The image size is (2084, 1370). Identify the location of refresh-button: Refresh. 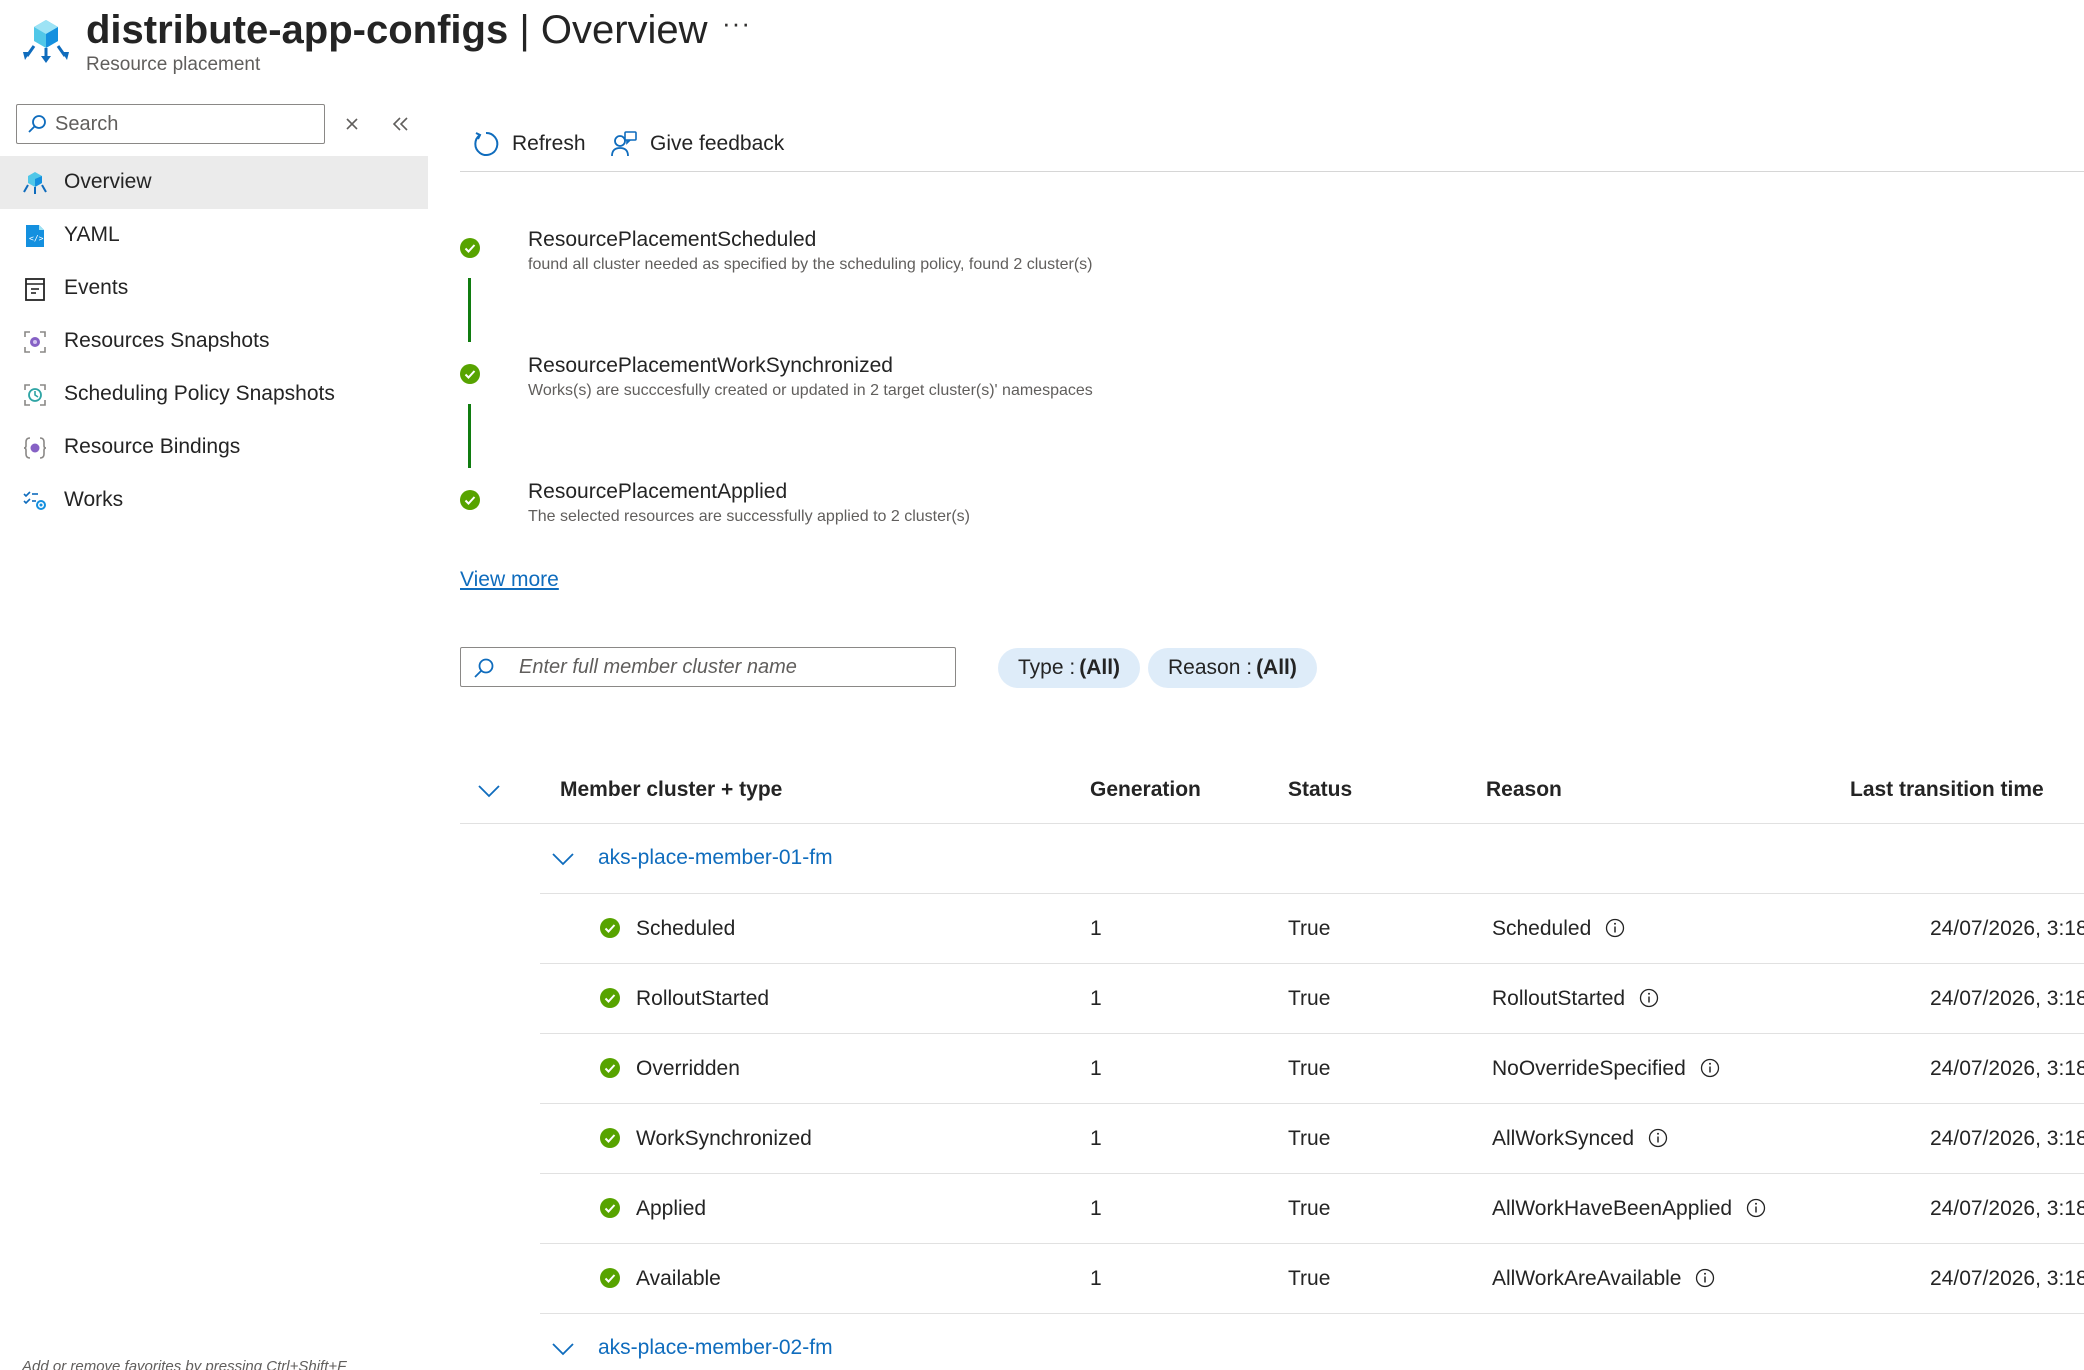
(529, 144).